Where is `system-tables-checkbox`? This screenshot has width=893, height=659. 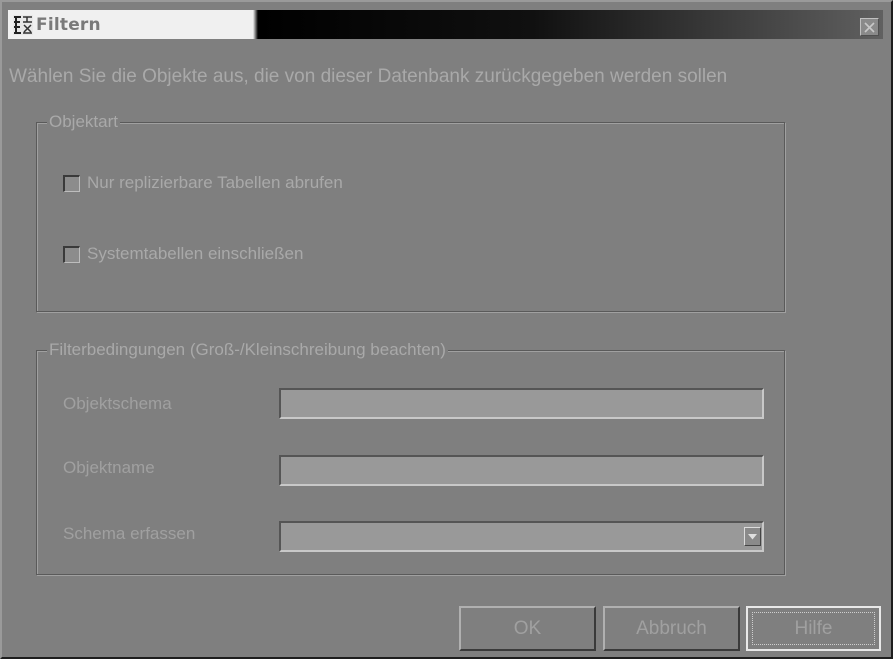 system-tables-checkbox is located at coordinates (71, 254).